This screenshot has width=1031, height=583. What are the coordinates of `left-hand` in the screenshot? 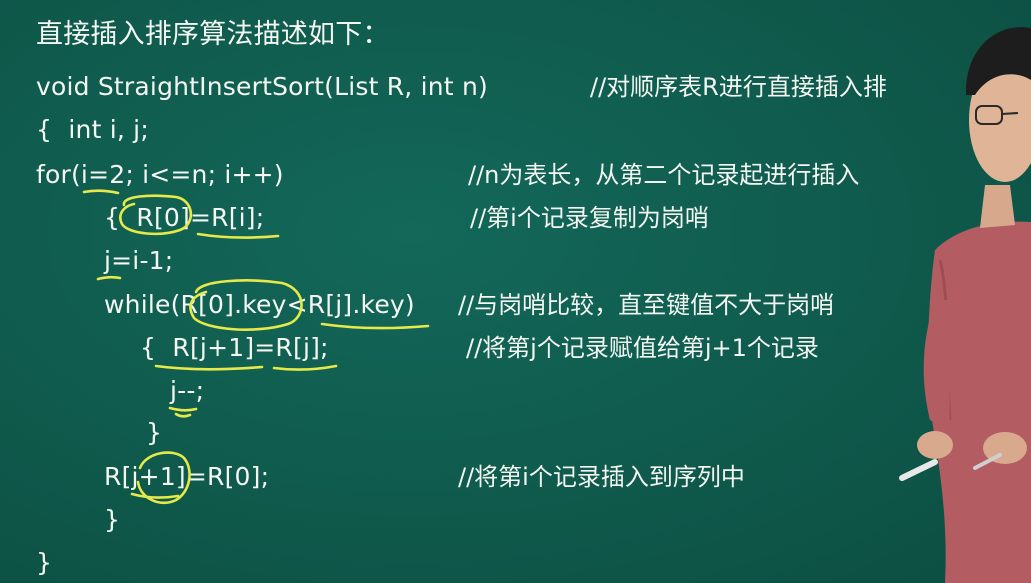 It's located at (935, 445).